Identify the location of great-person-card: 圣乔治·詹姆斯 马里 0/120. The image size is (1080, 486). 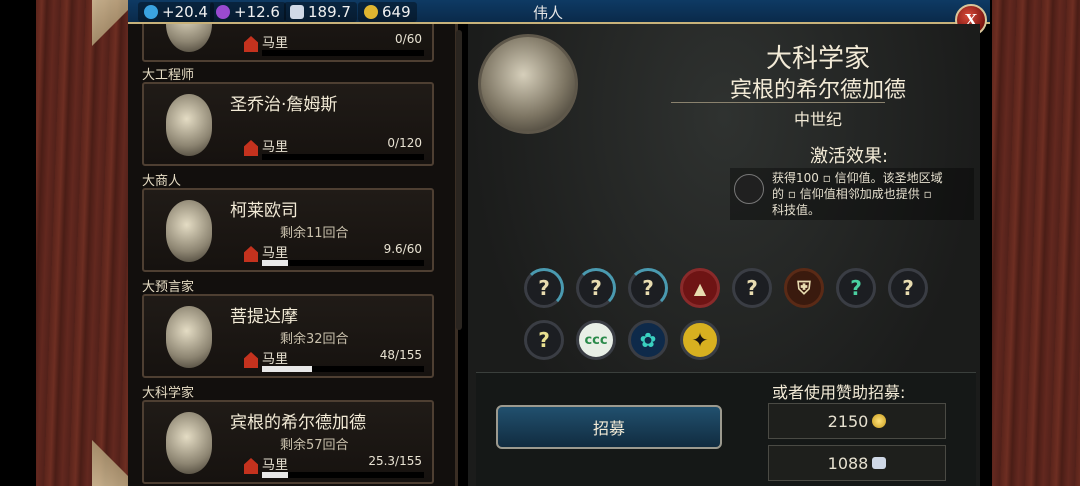
(288, 124).